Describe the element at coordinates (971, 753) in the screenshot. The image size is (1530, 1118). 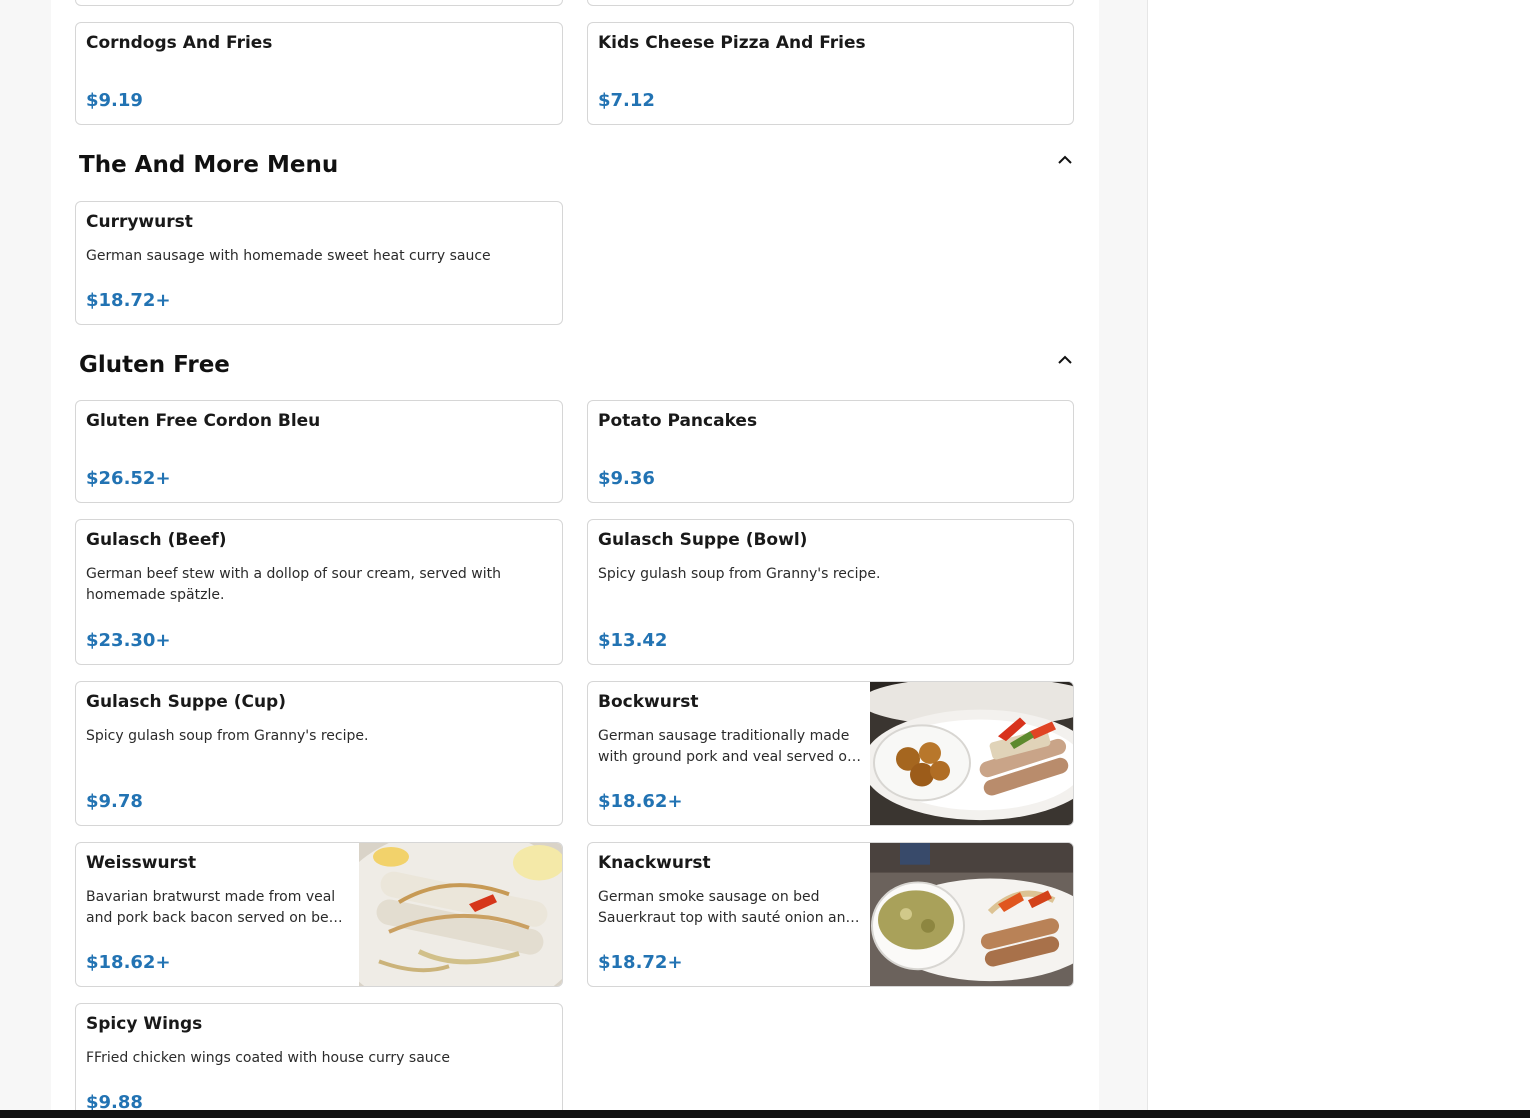
I see `bockwurst-photo` at that location.